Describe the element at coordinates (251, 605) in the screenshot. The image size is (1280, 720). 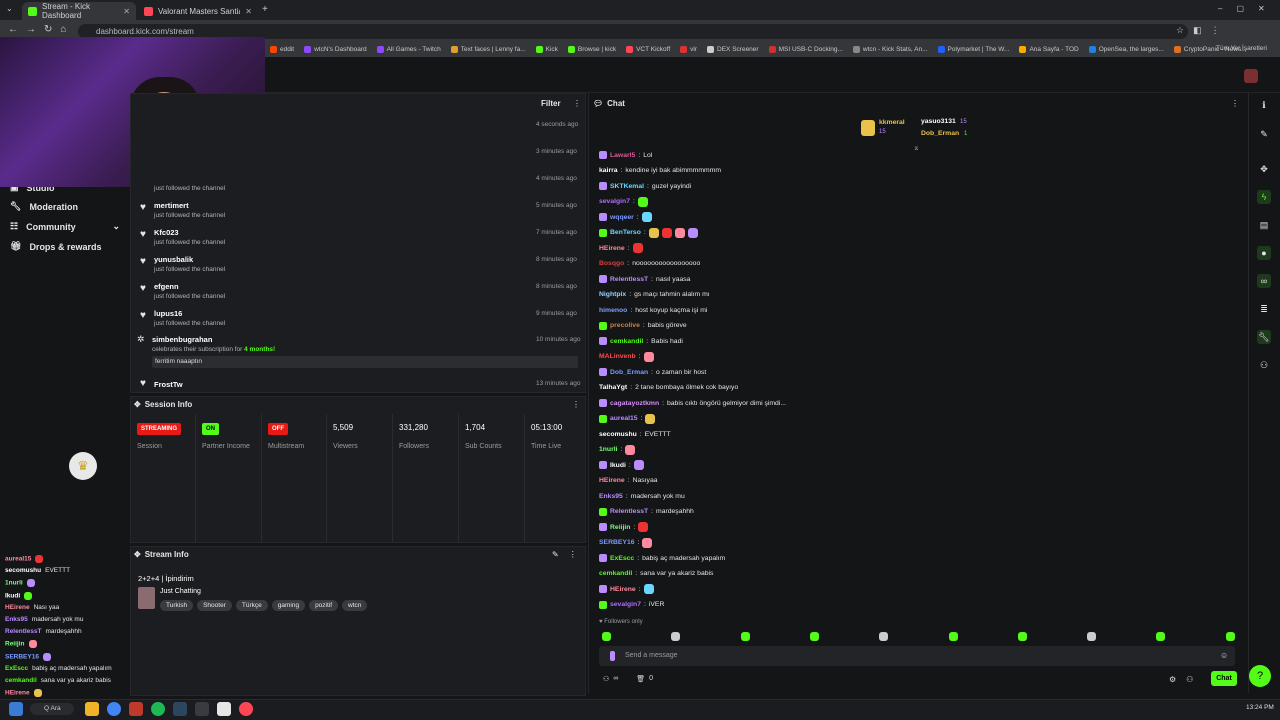
I see `tag-item: Türkçe` at that location.